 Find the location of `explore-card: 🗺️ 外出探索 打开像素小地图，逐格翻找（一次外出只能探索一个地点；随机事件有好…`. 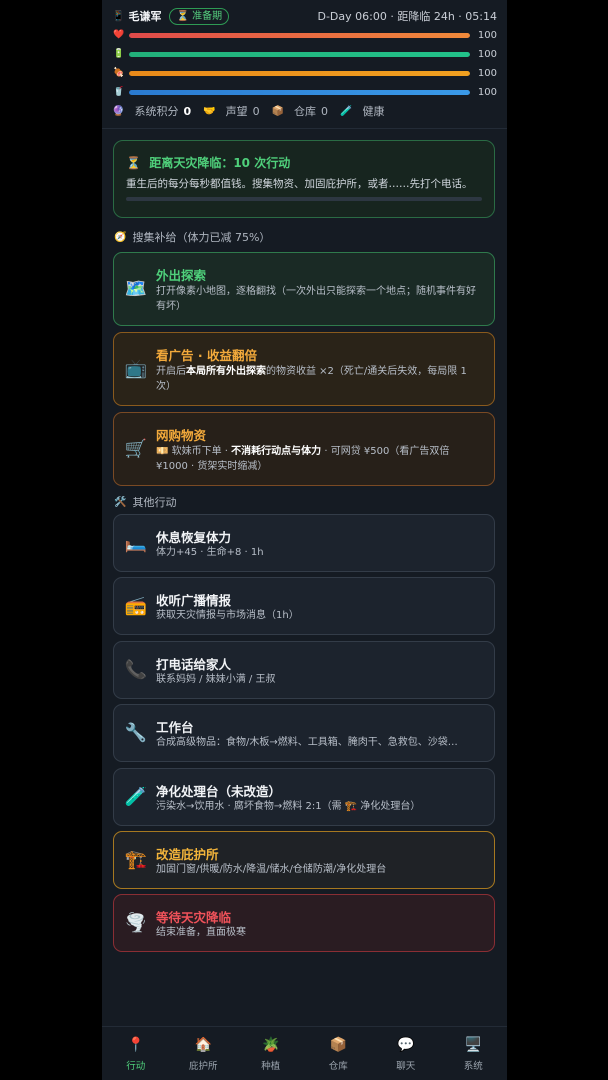

explore-card: 🗺️ 外出探索 打开像素小地图，逐格翻找（一次外出只能探索一个地点；随机事件有好… is located at coordinates (304, 289).